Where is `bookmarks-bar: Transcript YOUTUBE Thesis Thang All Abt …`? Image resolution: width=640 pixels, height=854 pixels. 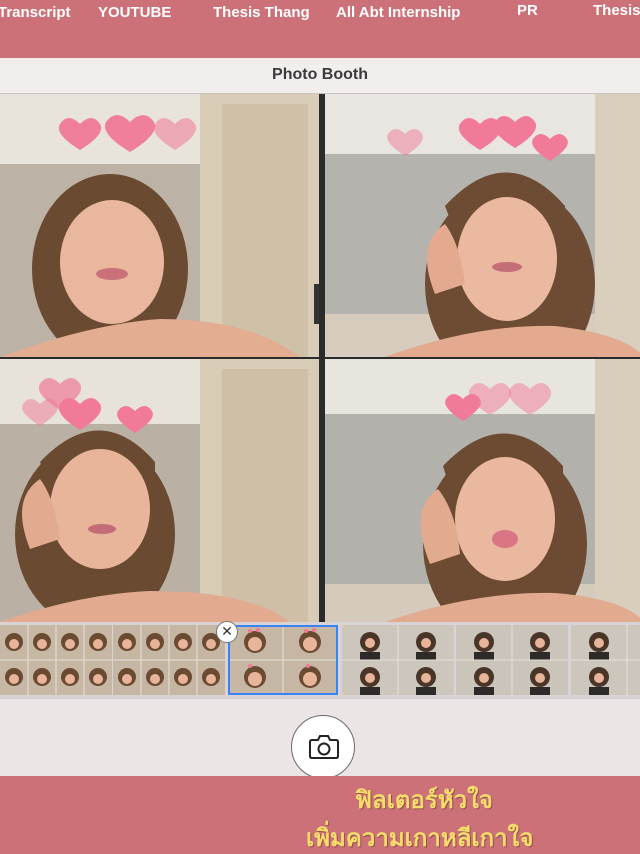 bookmarks-bar: Transcript YOUTUBE Thesis Thang All Abt … is located at coordinates (320, 29).